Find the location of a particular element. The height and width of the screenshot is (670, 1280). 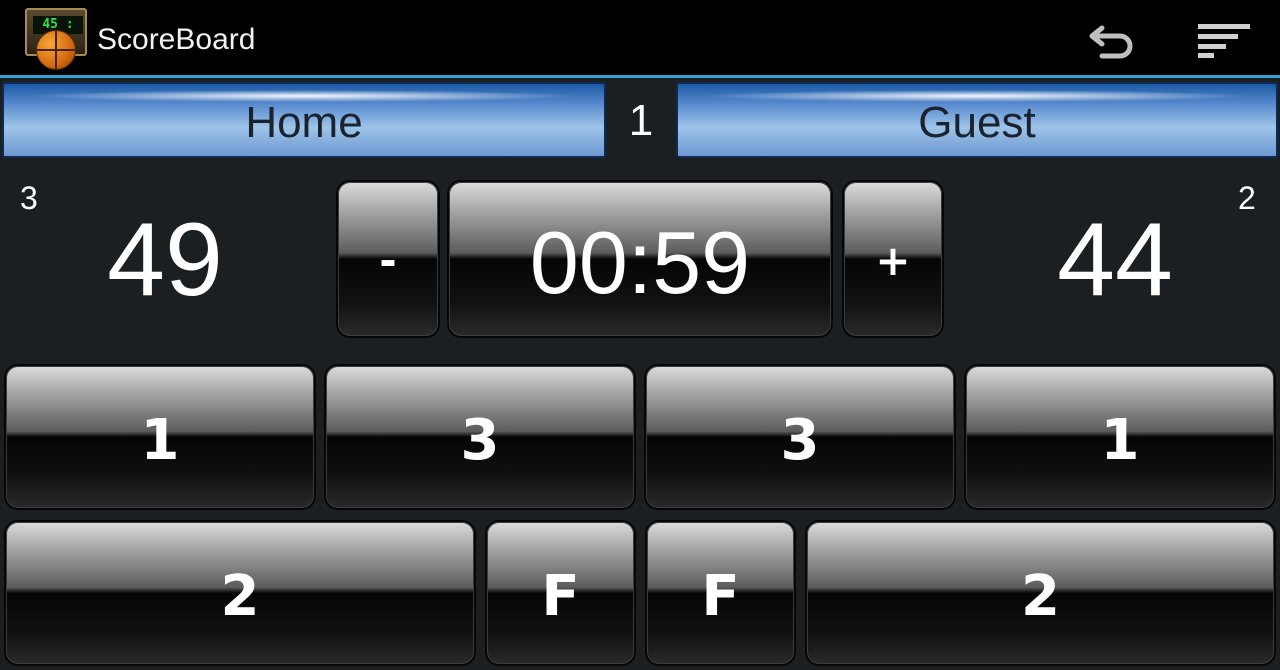

guest-score: 44 is located at coordinates (1115, 260).